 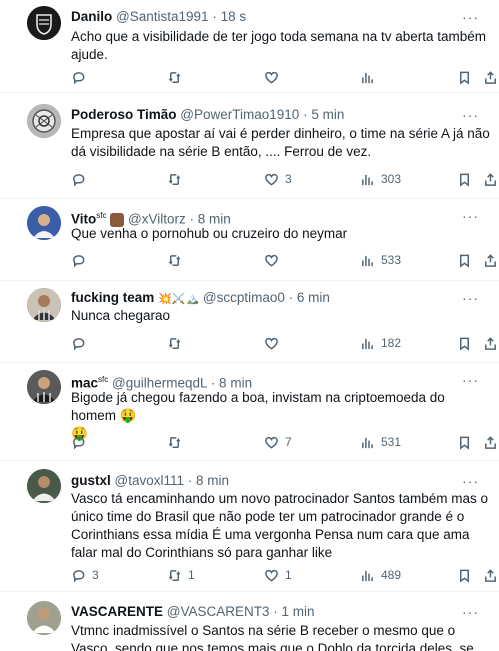 I want to click on user-handle: @sccptimao0, so click(x=244, y=297).